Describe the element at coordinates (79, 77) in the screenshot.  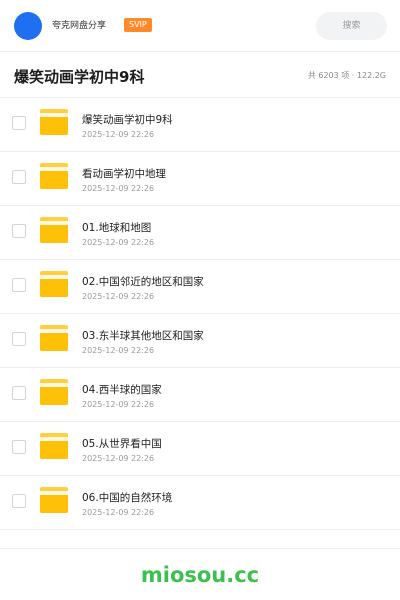
I see `page-title: 爆笑动画学初中9科` at that location.